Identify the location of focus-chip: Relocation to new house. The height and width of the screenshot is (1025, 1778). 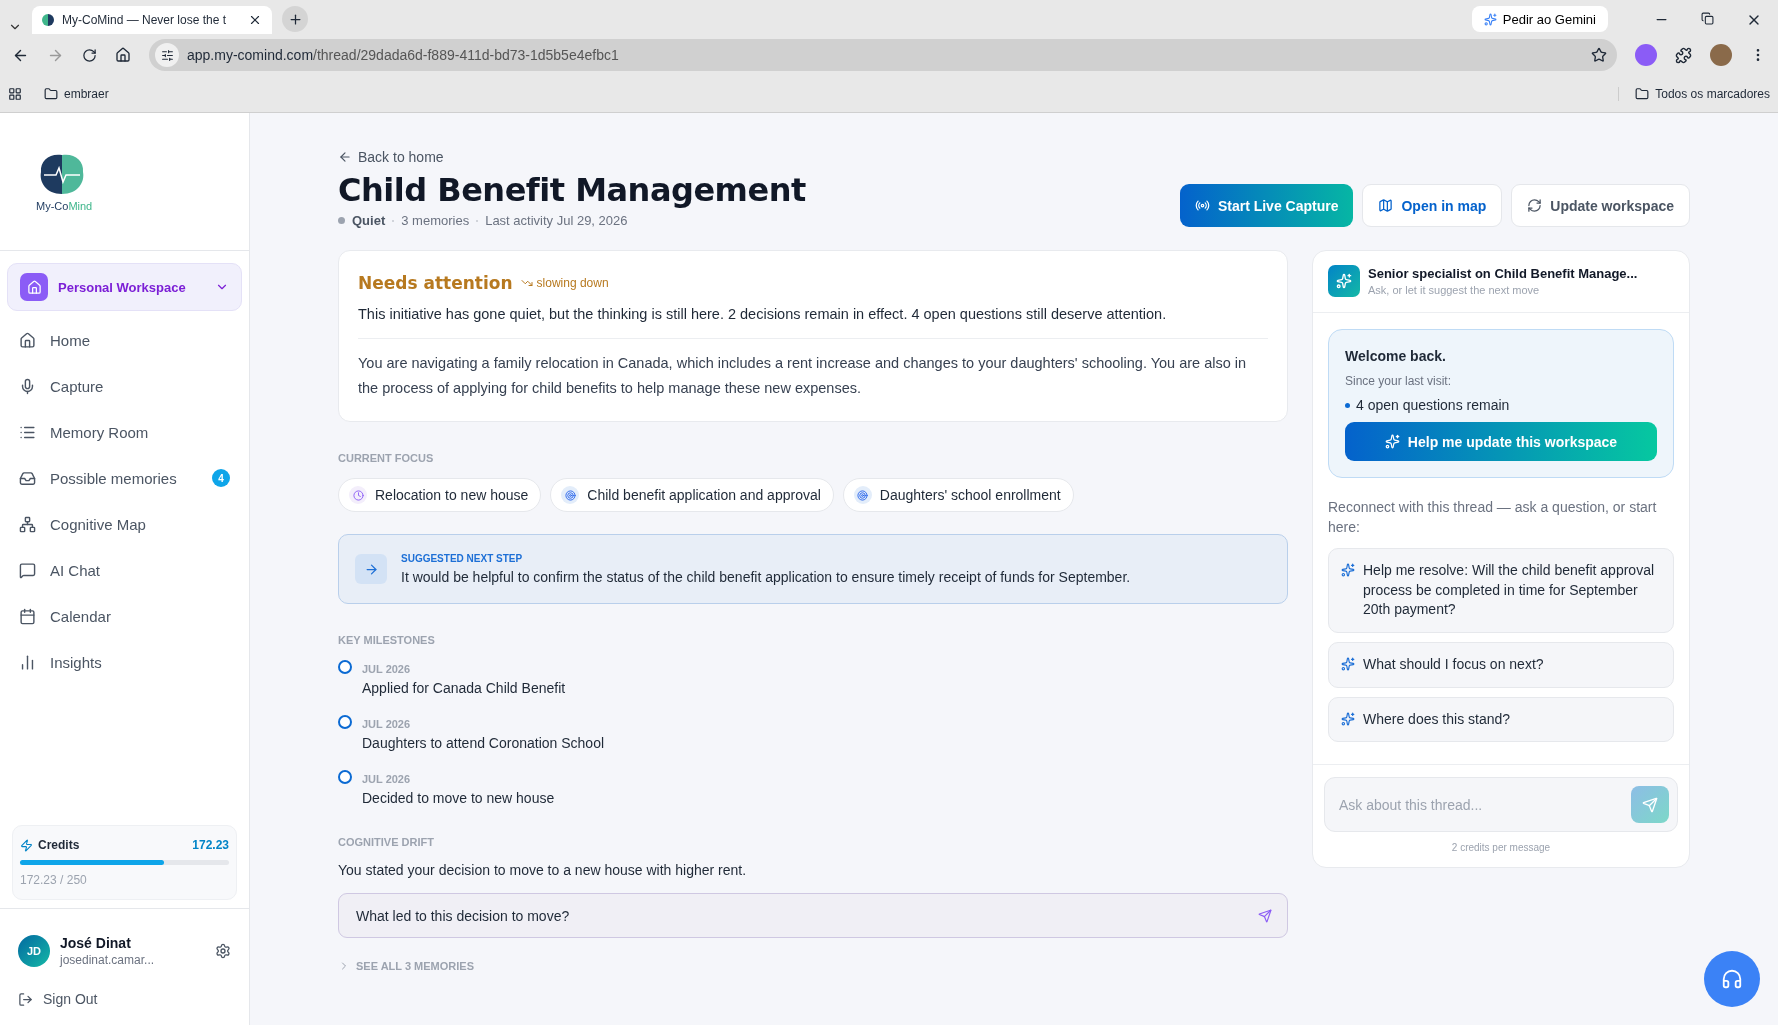
(440, 495).